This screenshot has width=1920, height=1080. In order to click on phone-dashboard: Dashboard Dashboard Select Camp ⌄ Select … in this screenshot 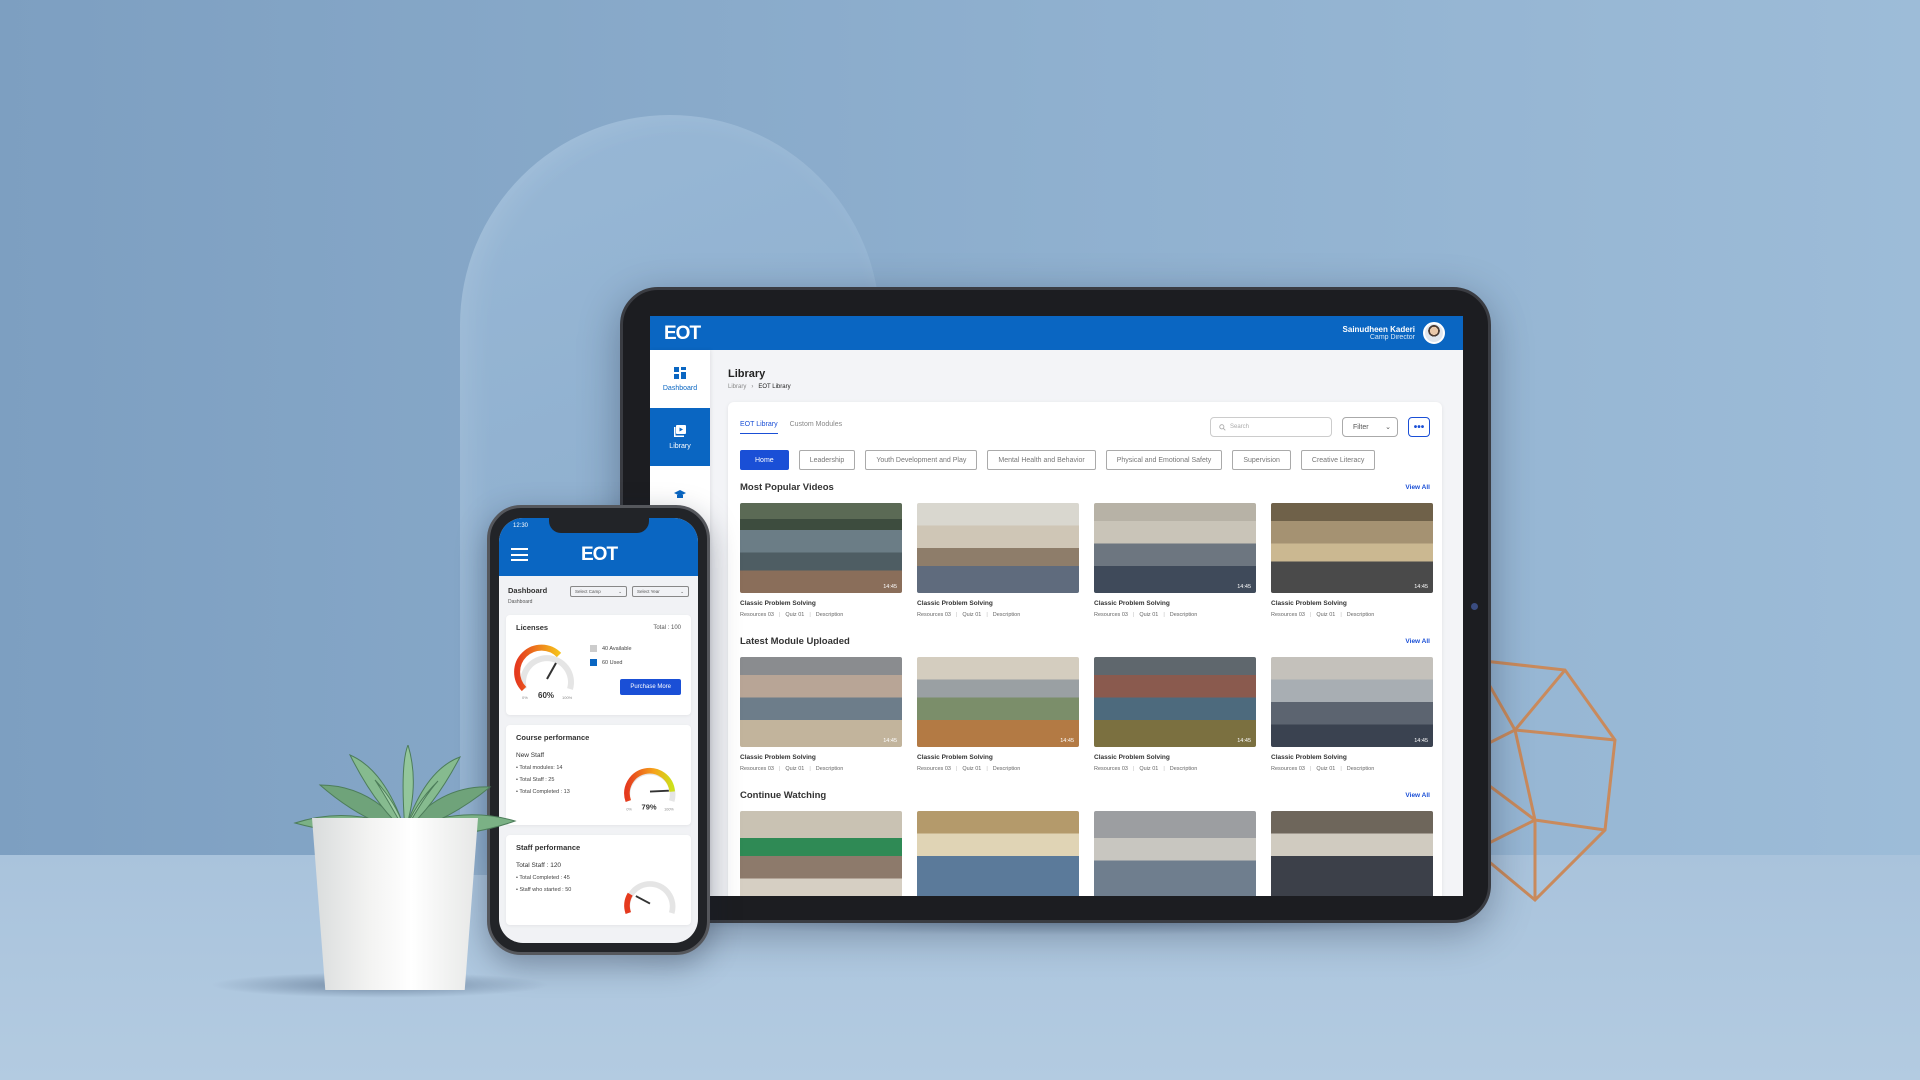, I will do `click(598, 755)`.